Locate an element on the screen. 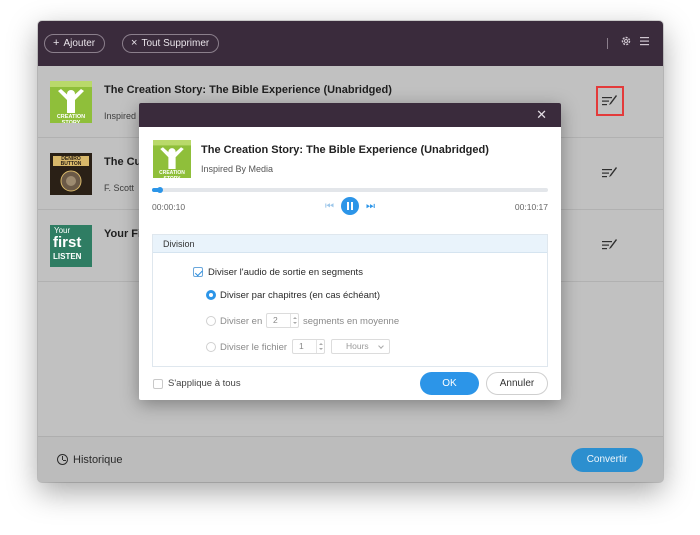 This screenshot has height=535, width=700. convert-button: Convertir is located at coordinates (607, 460).